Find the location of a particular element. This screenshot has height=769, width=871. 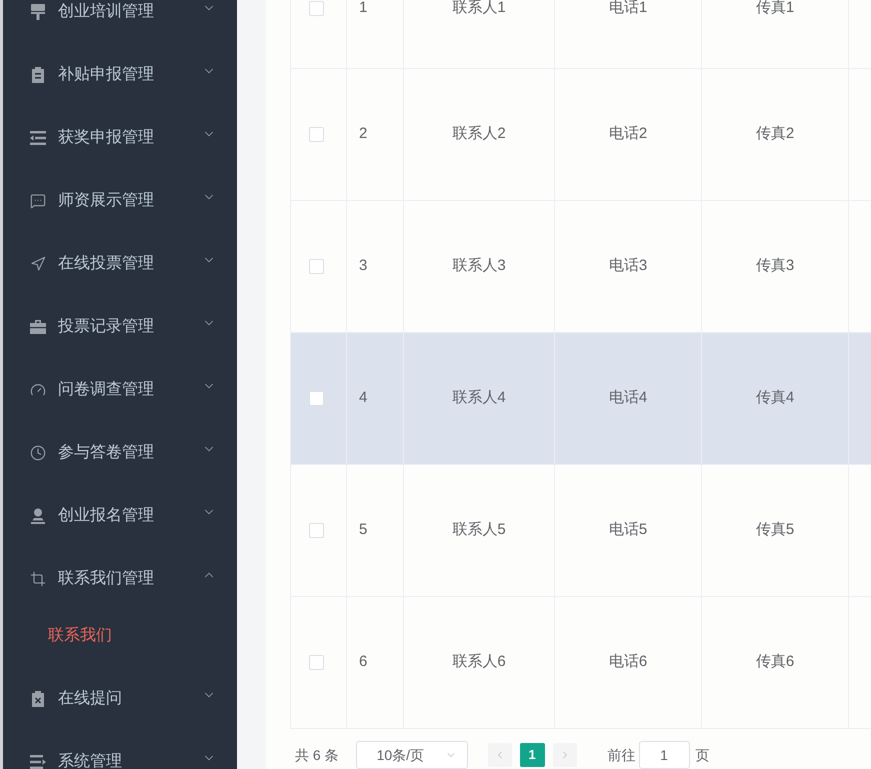

table-cell: 4 is located at coordinates (375, 398).